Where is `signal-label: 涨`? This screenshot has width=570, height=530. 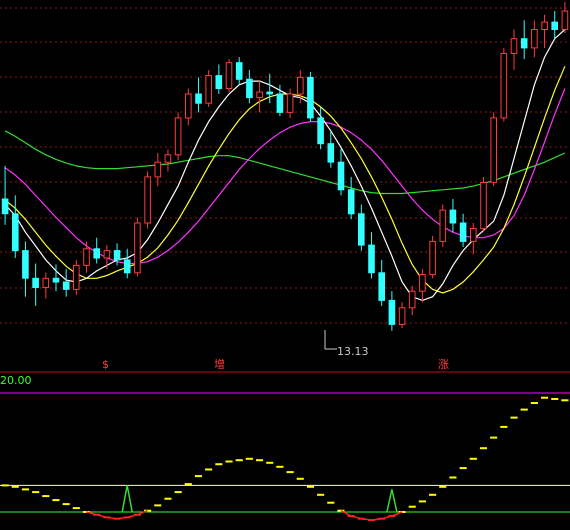
signal-label: 涨 is located at coordinates (443, 364).